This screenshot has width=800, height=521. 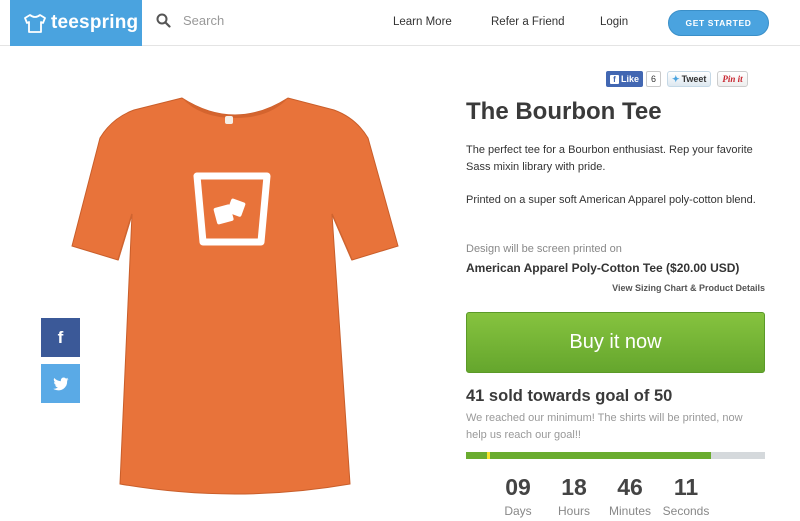 I want to click on facebook-like-button: f Like, so click(x=625, y=79).